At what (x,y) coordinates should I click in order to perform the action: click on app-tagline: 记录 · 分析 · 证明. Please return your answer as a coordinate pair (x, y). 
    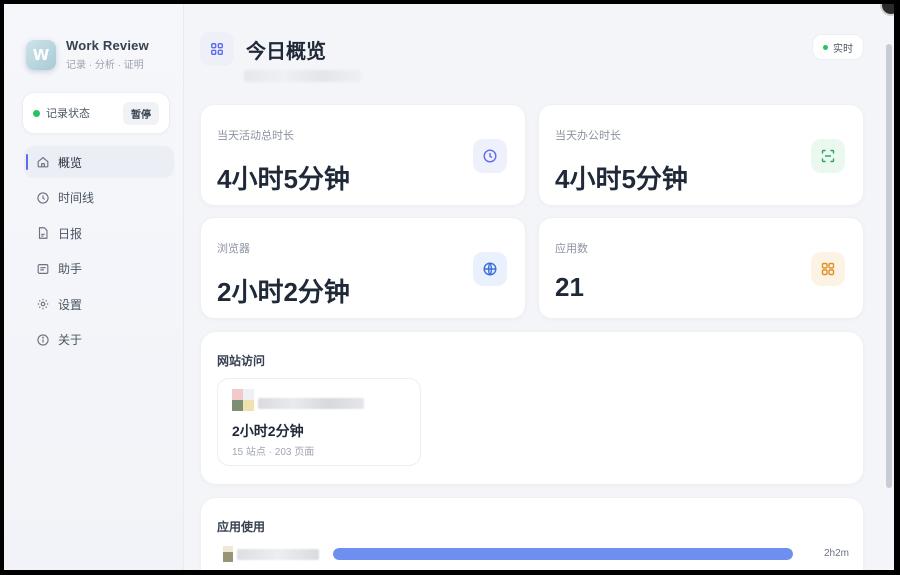
    Looking at the image, I should click on (105, 65).